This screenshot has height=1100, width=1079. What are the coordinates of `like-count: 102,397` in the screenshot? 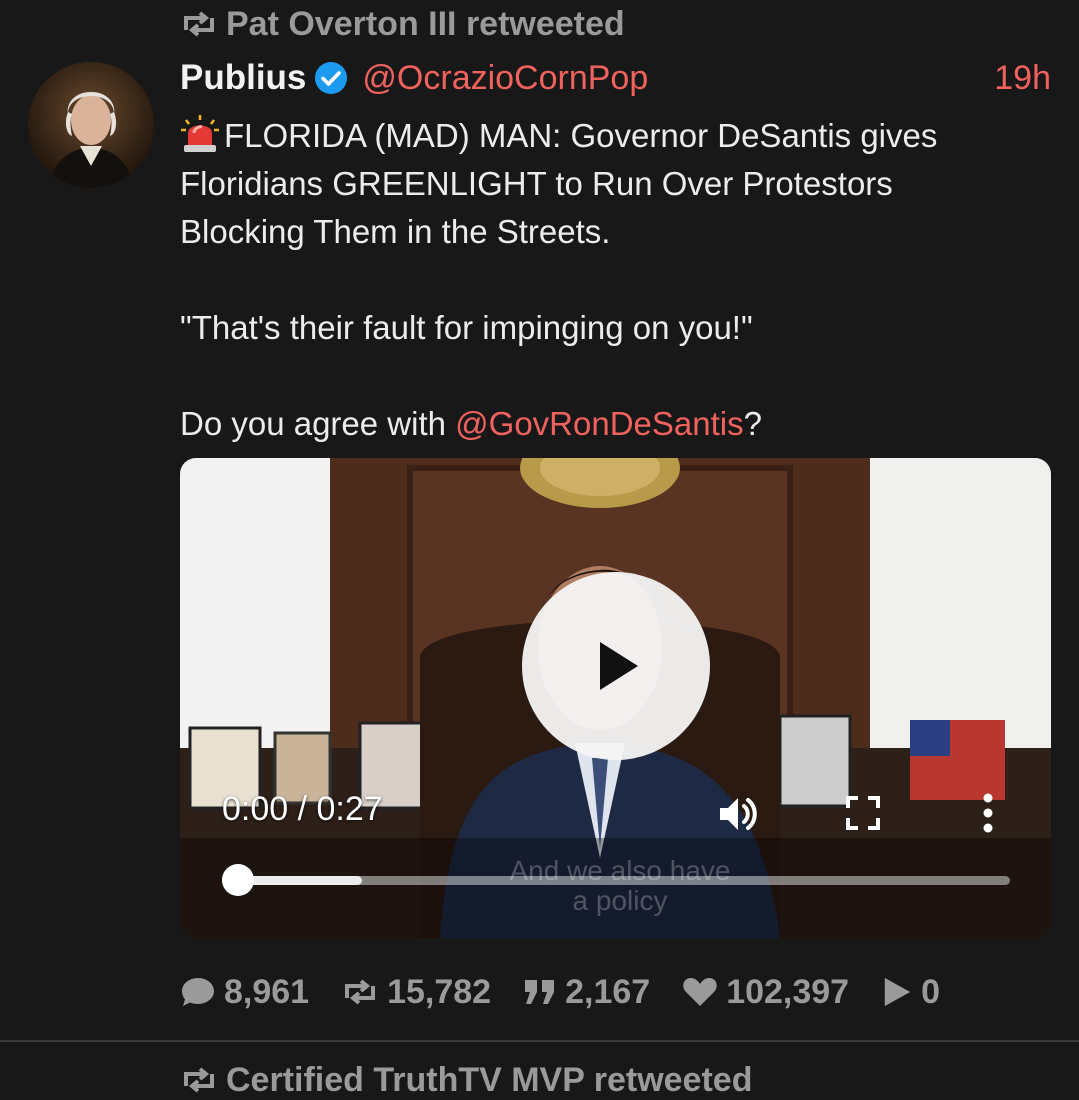 It's located at (788, 991).